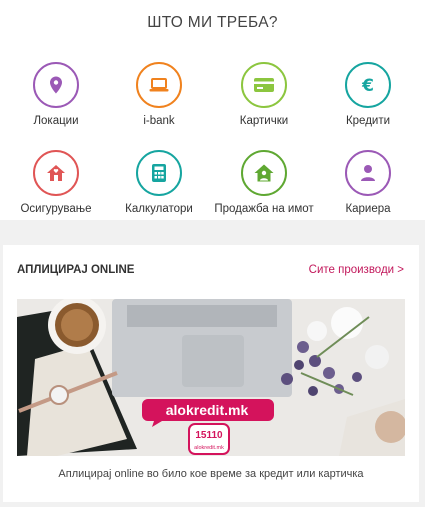 The image size is (425, 507). What do you see at coordinates (209, 448) in the screenshot?
I see `banner-phone-site: alokredit.mk` at bounding box center [209, 448].